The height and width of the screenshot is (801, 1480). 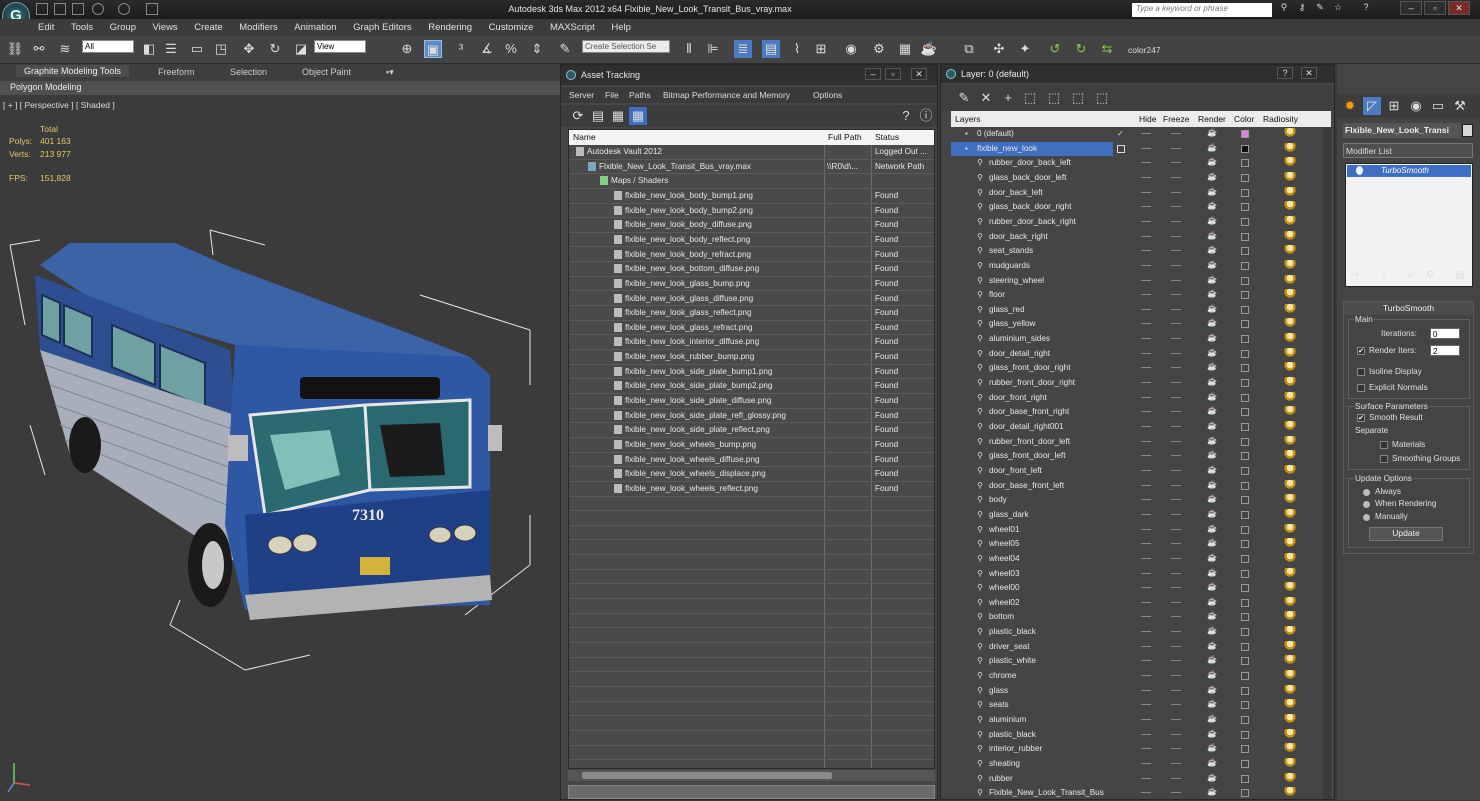 I want to click on layer-row: ⚲ door_base_front_left ☕, so click(x=1141, y=486).